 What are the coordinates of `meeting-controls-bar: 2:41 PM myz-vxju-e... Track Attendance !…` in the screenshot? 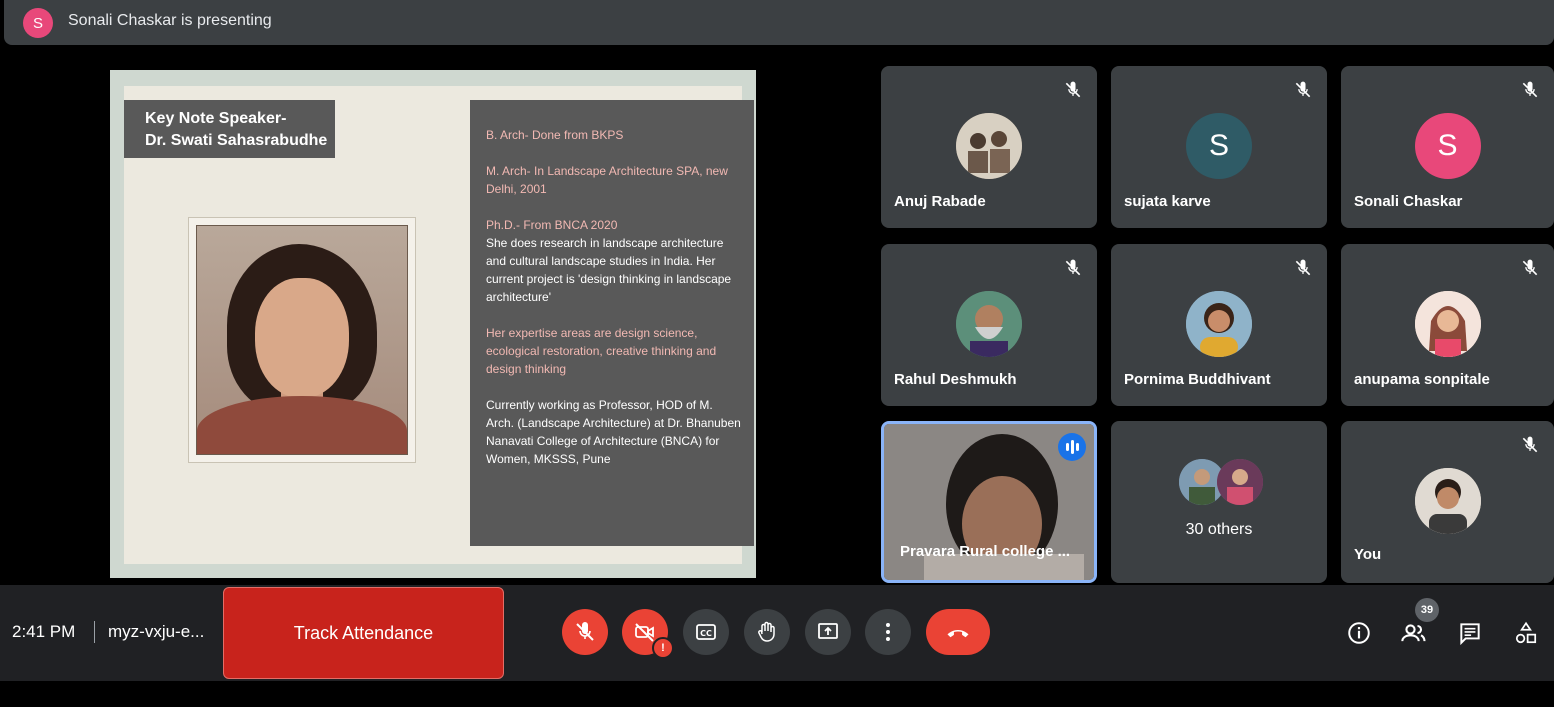 It's located at (777, 633).